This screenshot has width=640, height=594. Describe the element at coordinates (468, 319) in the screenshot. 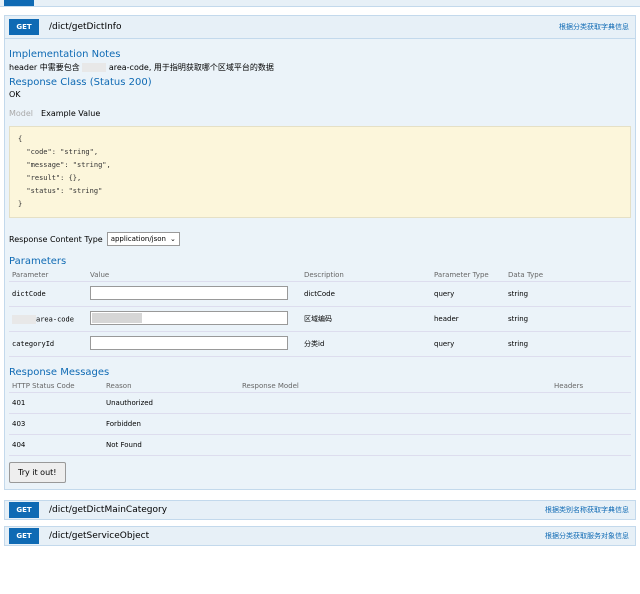

I see `param-type: header` at that location.